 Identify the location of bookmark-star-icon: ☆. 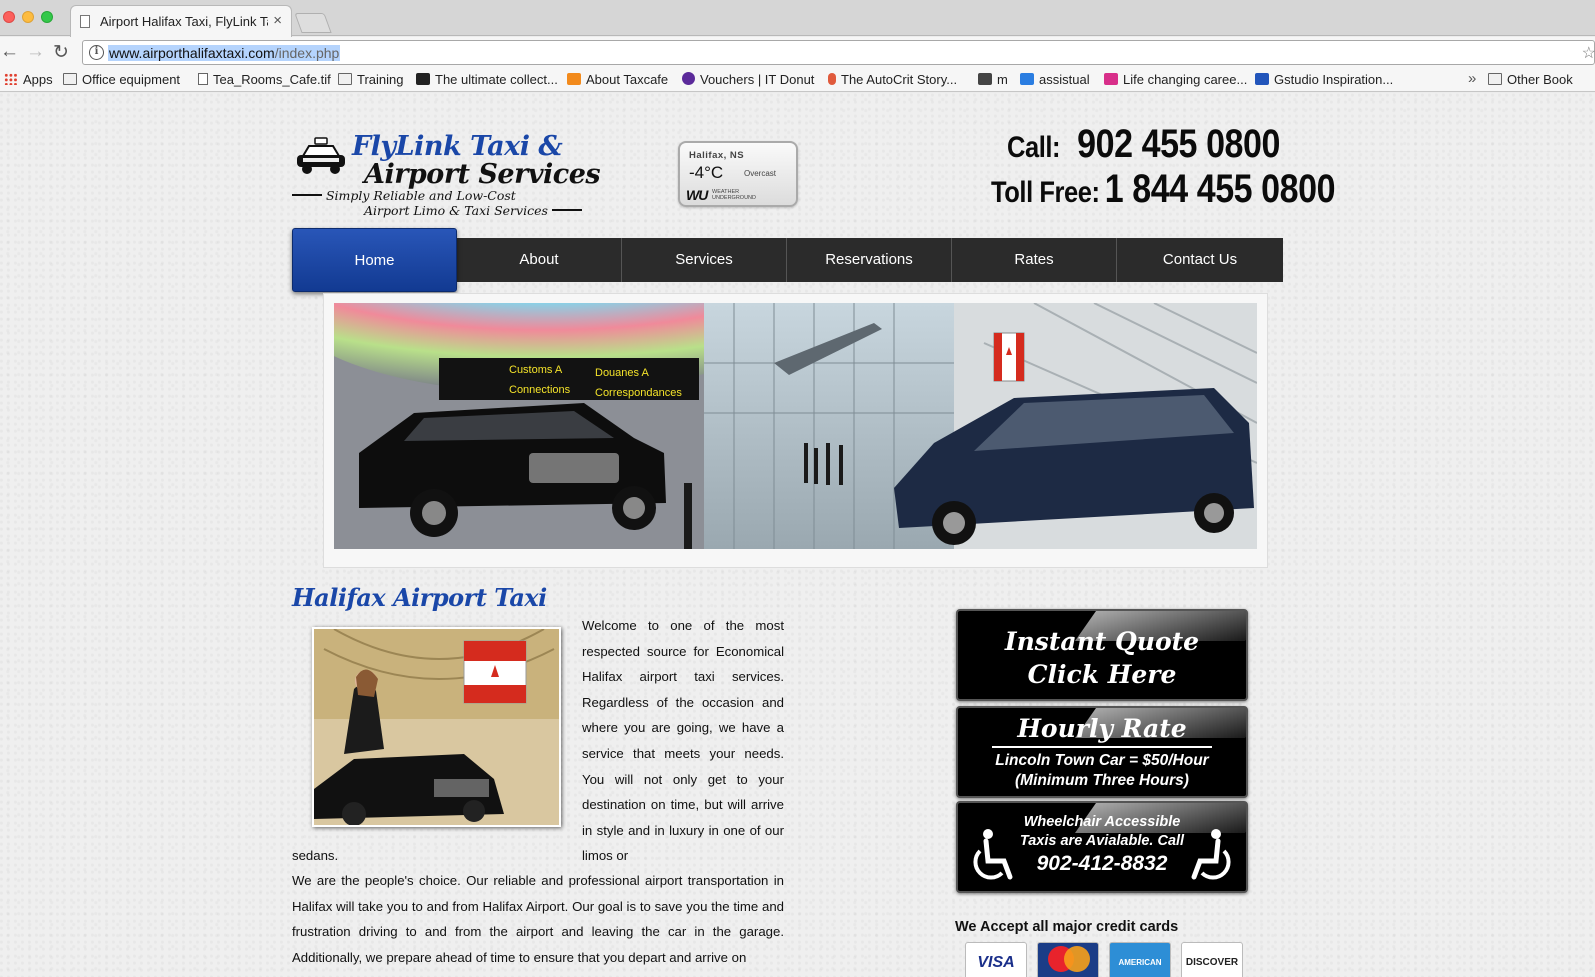
(1588, 53).